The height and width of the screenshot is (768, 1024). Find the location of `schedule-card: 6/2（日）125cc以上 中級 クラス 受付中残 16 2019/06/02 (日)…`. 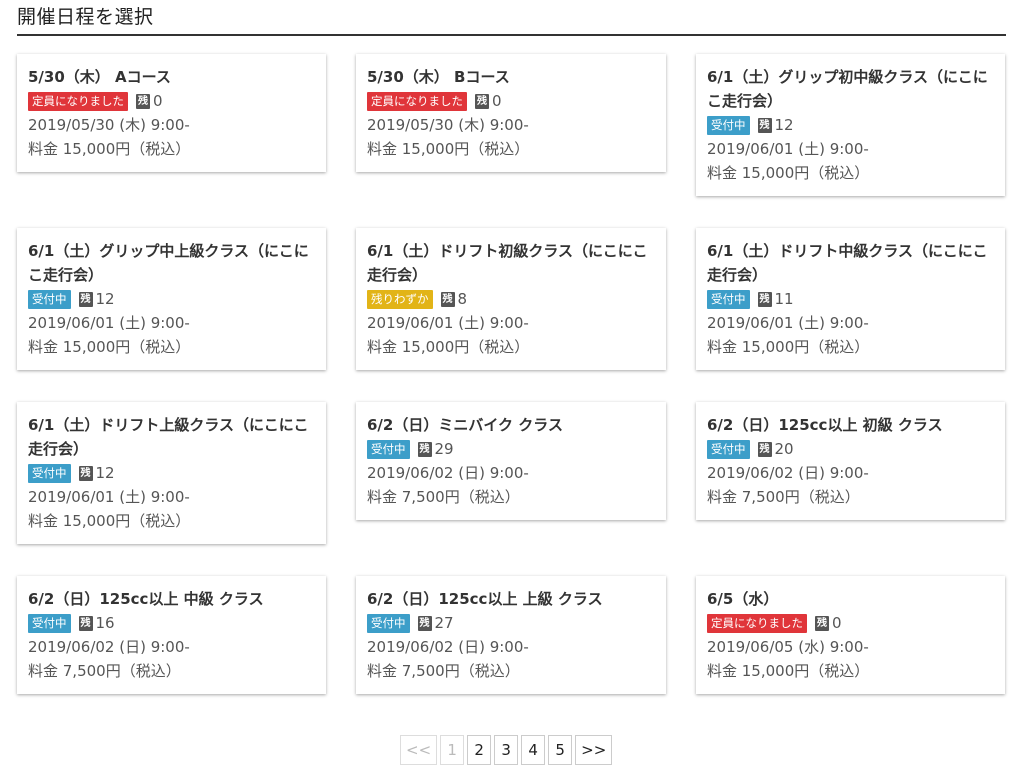

schedule-card: 6/2（日）125cc以上 中級 クラス 受付中残 16 2019/06/02 (日)… is located at coordinates (171, 635).